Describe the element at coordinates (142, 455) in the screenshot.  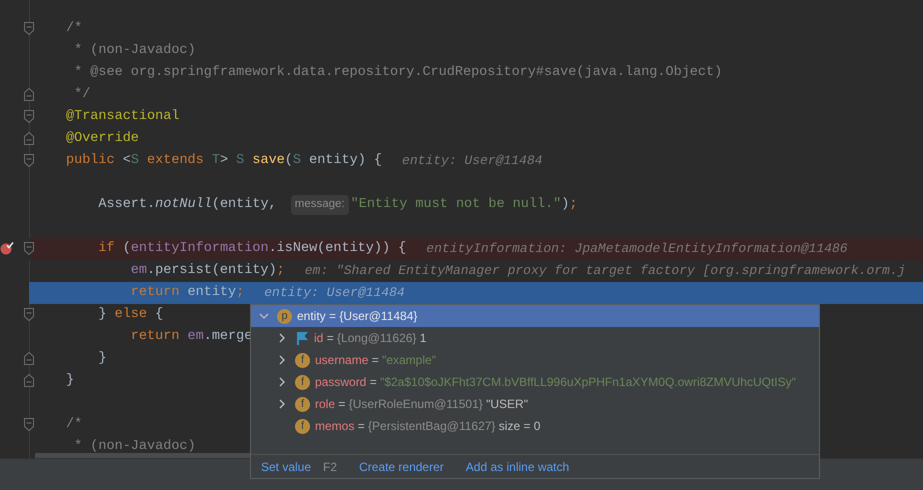
I see `horizontal-scrollbar` at that location.